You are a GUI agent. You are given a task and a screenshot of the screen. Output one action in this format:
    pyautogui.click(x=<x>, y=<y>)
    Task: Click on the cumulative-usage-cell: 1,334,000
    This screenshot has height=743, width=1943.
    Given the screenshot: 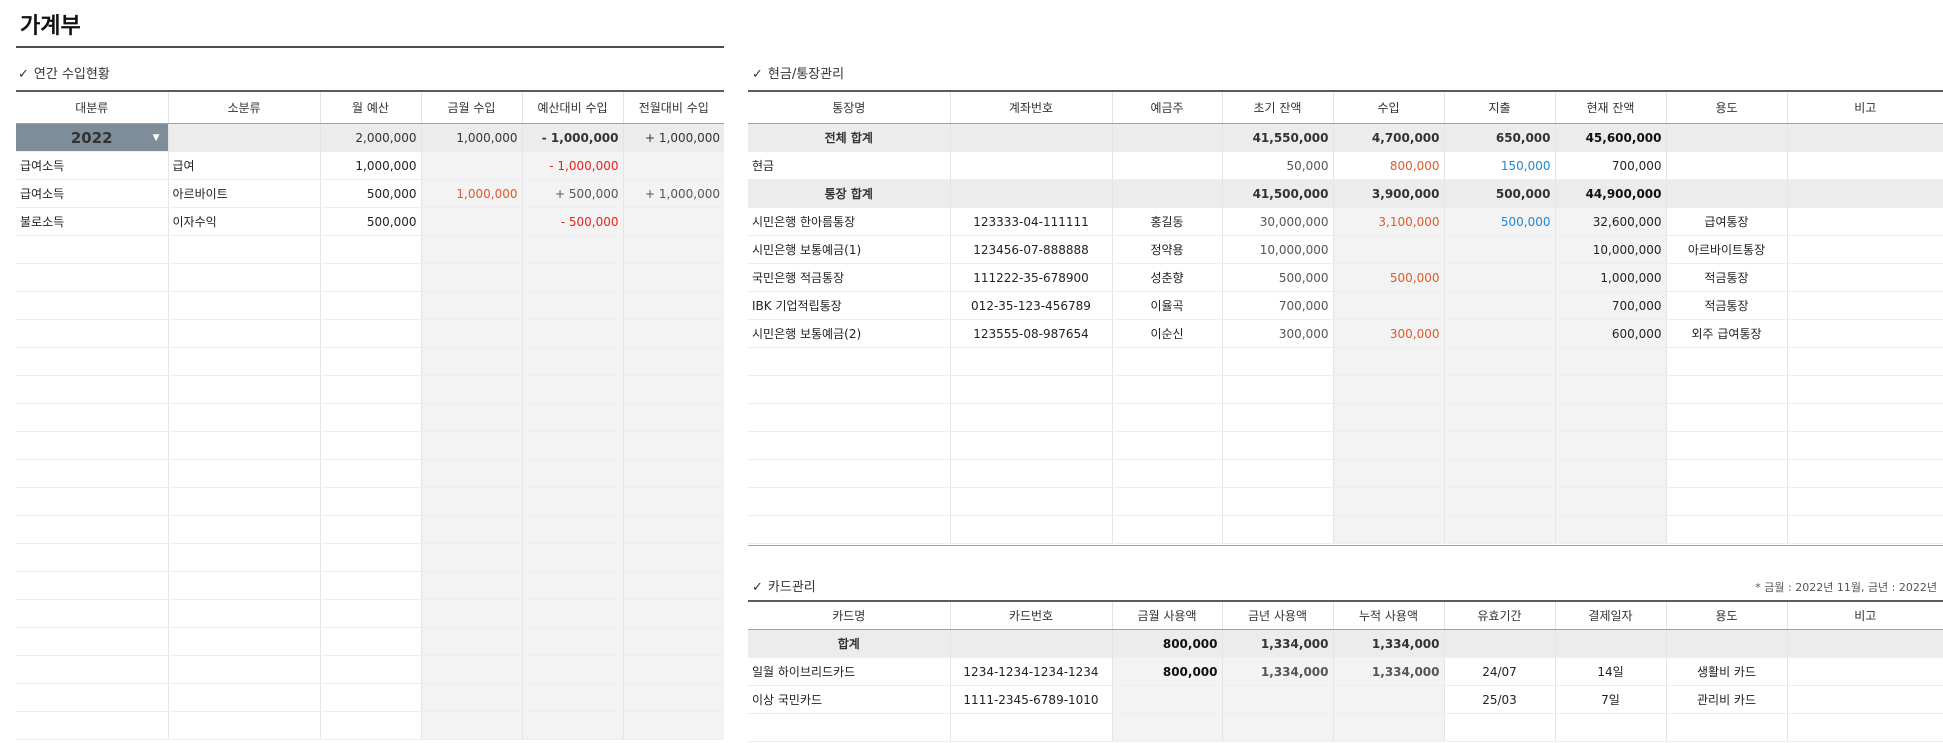 What is the action you would take?
    pyautogui.click(x=1389, y=671)
    